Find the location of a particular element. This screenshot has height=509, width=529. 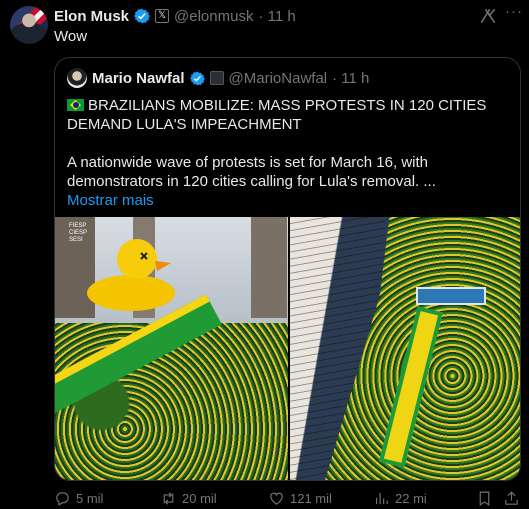

reply-button: 5 mil is located at coordinates (78, 498).